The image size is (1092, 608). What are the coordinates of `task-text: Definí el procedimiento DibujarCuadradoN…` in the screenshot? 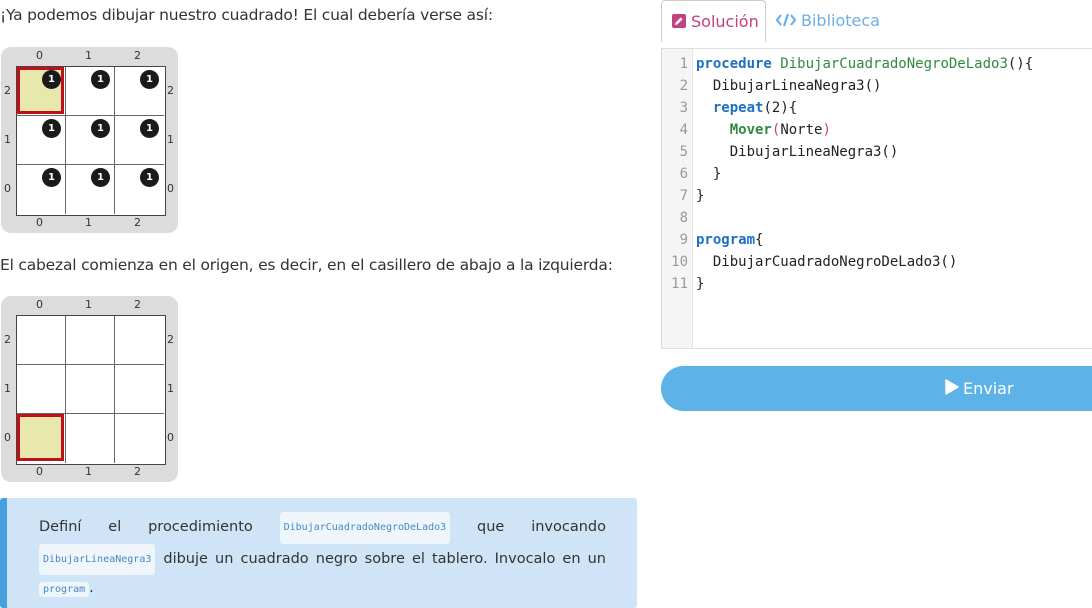 It's located at (322, 558).